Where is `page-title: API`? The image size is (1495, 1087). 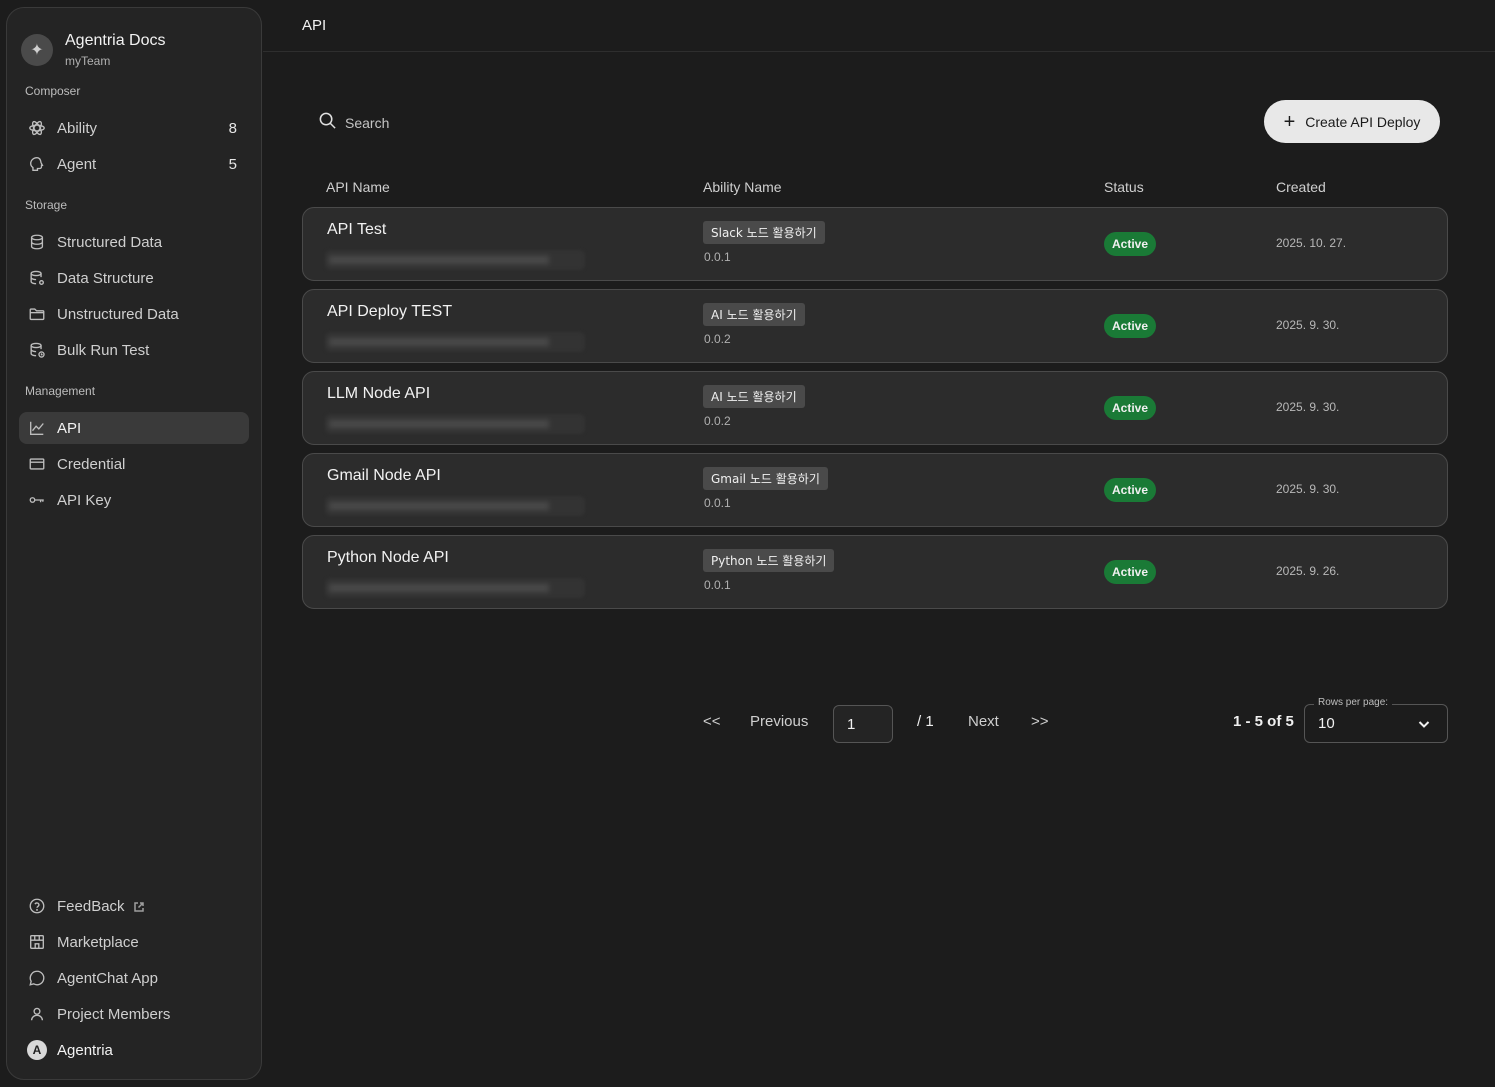 page-title: API is located at coordinates (314, 25).